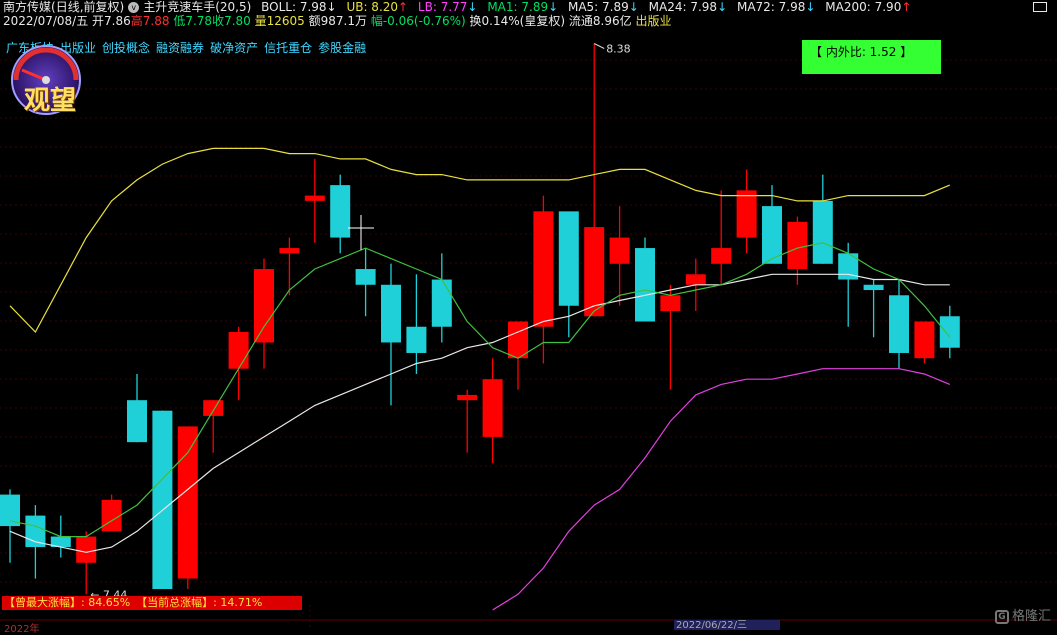 The image size is (1057, 635). I want to click on concept-tag: 创投概念, so click(126, 48).